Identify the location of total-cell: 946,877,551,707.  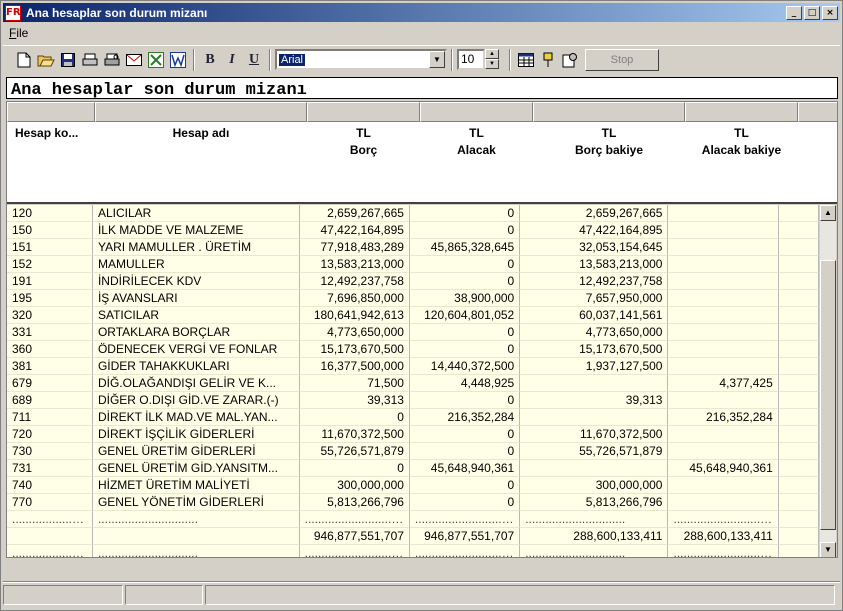
(354, 536).